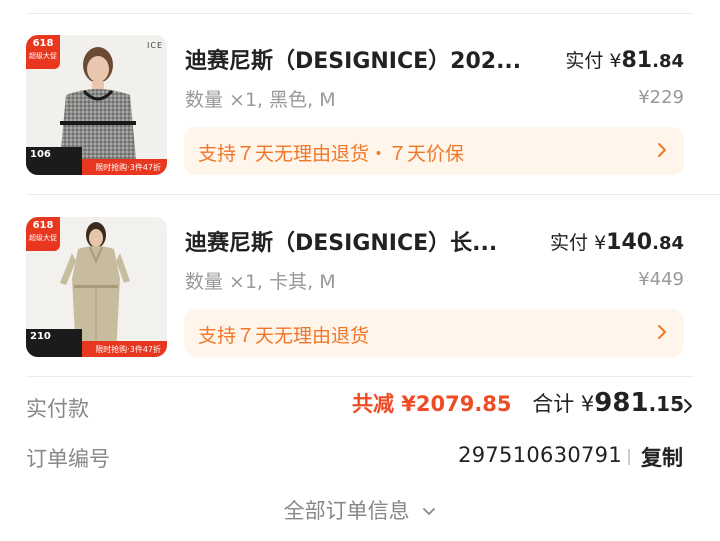 This screenshot has width=720, height=541. Describe the element at coordinates (587, 404) in the screenshot. I see `total-currency: ¥` at that location.